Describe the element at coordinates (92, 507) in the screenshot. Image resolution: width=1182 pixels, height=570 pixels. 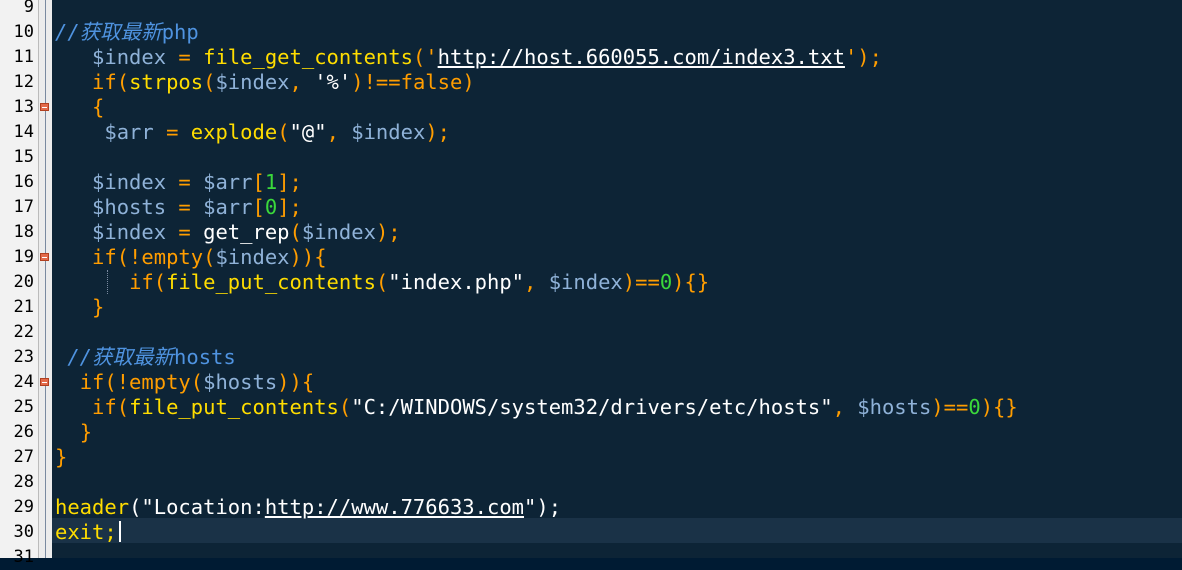
I see `function-name: header` at that location.